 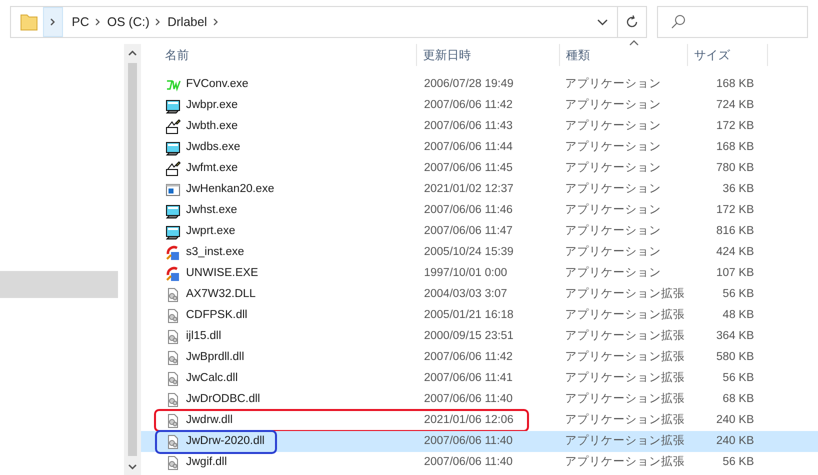 I want to click on file-row: Jwhst.exe 2007/06/06 11:46 アプリケーション 172 KB, so click(x=479, y=210).